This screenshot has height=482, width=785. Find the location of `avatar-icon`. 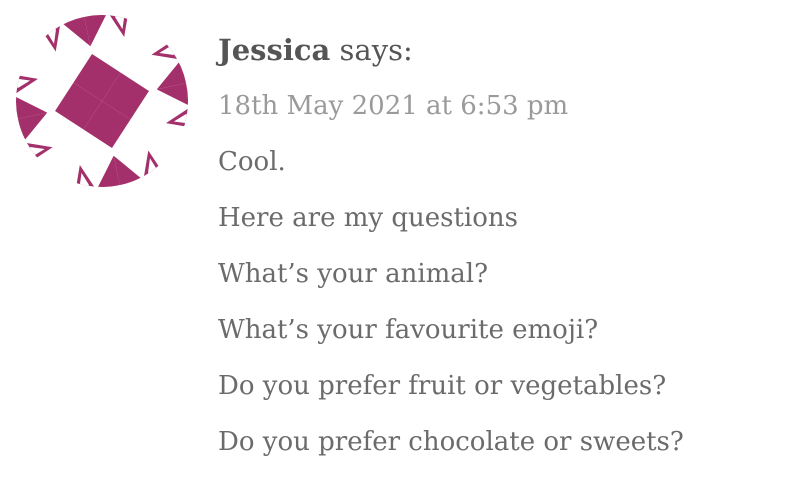

avatar-icon is located at coordinates (102, 101).